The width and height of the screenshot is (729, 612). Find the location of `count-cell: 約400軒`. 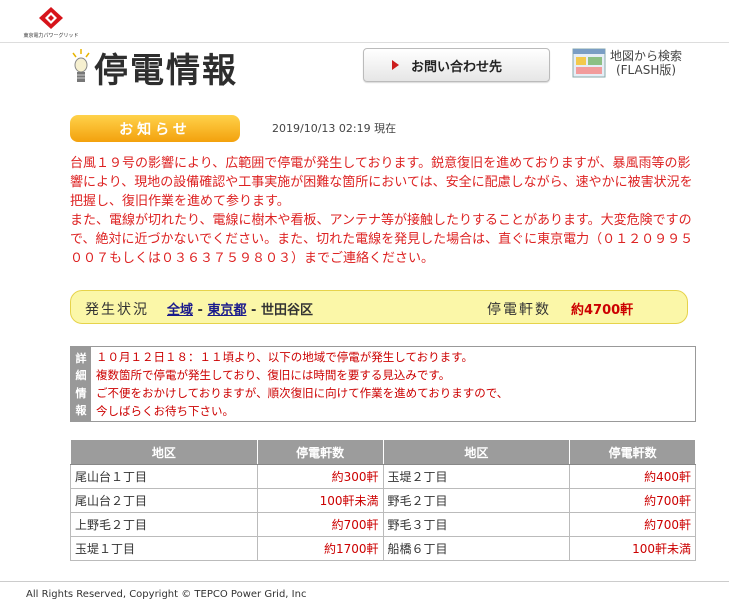

count-cell: 約400軒 is located at coordinates (632, 476).